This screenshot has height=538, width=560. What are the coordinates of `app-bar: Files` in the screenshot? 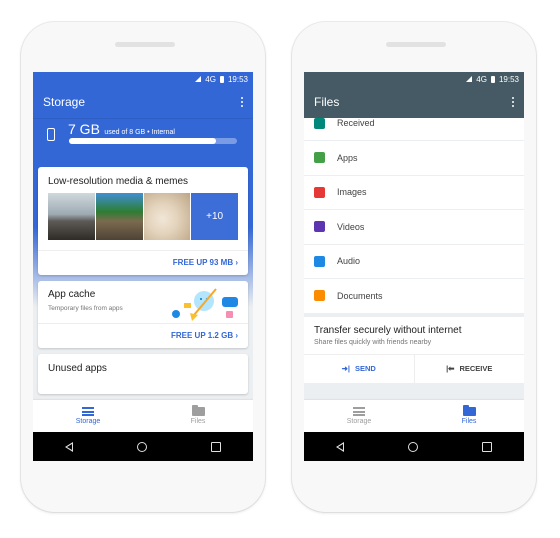 It's located at (414, 102).